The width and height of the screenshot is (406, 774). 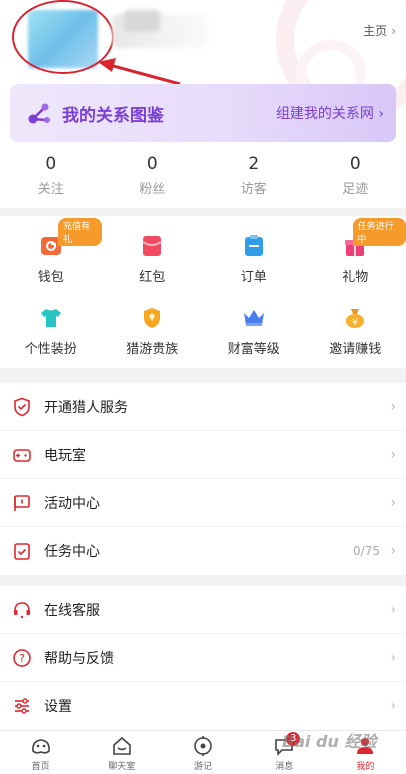 I want to click on stat-footprints: 0 足迹, so click(x=355, y=179).